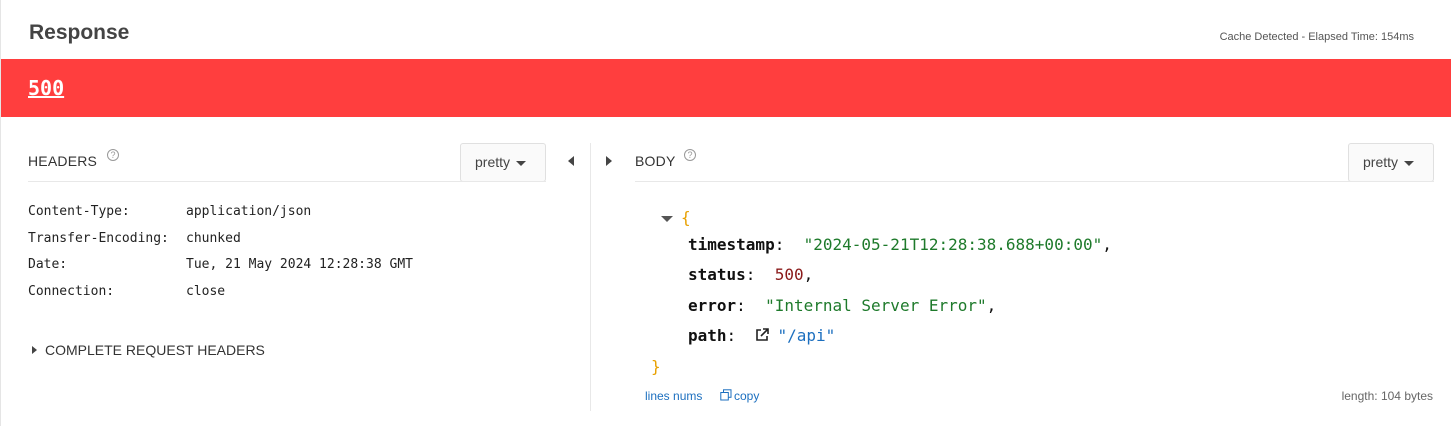 Image resolution: width=1451 pixels, height=426 pixels. Describe the element at coordinates (690, 155) in the screenshot. I see `body-help-icon: ?` at that location.